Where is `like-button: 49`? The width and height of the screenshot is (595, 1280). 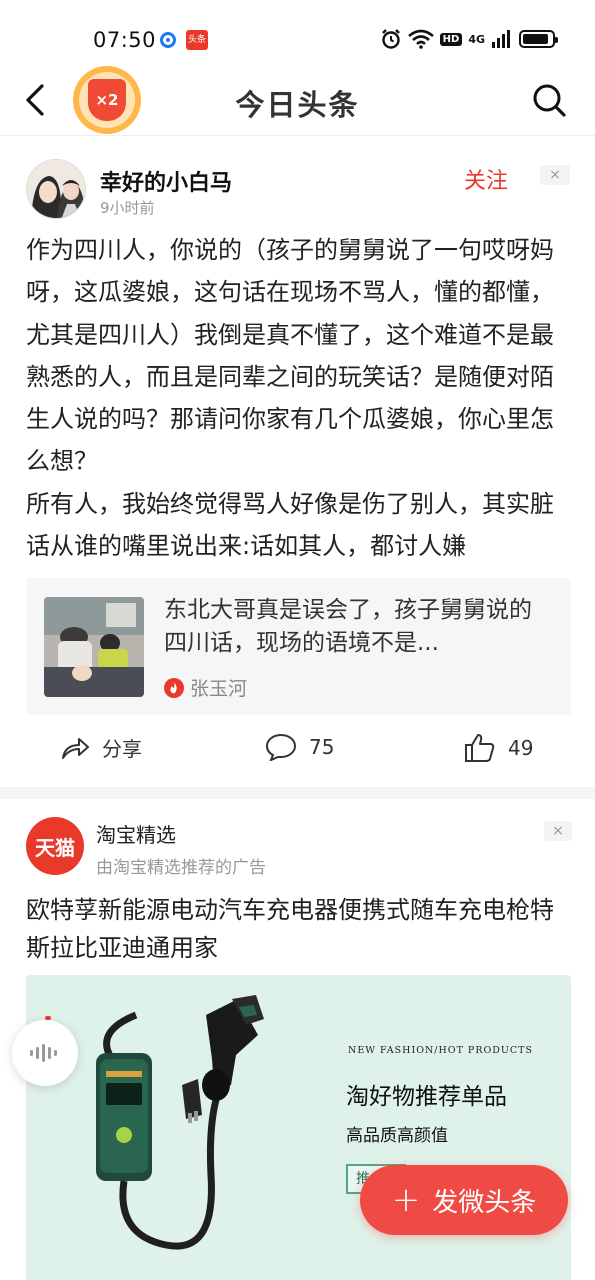 like-button: 49 is located at coordinates (498, 748).